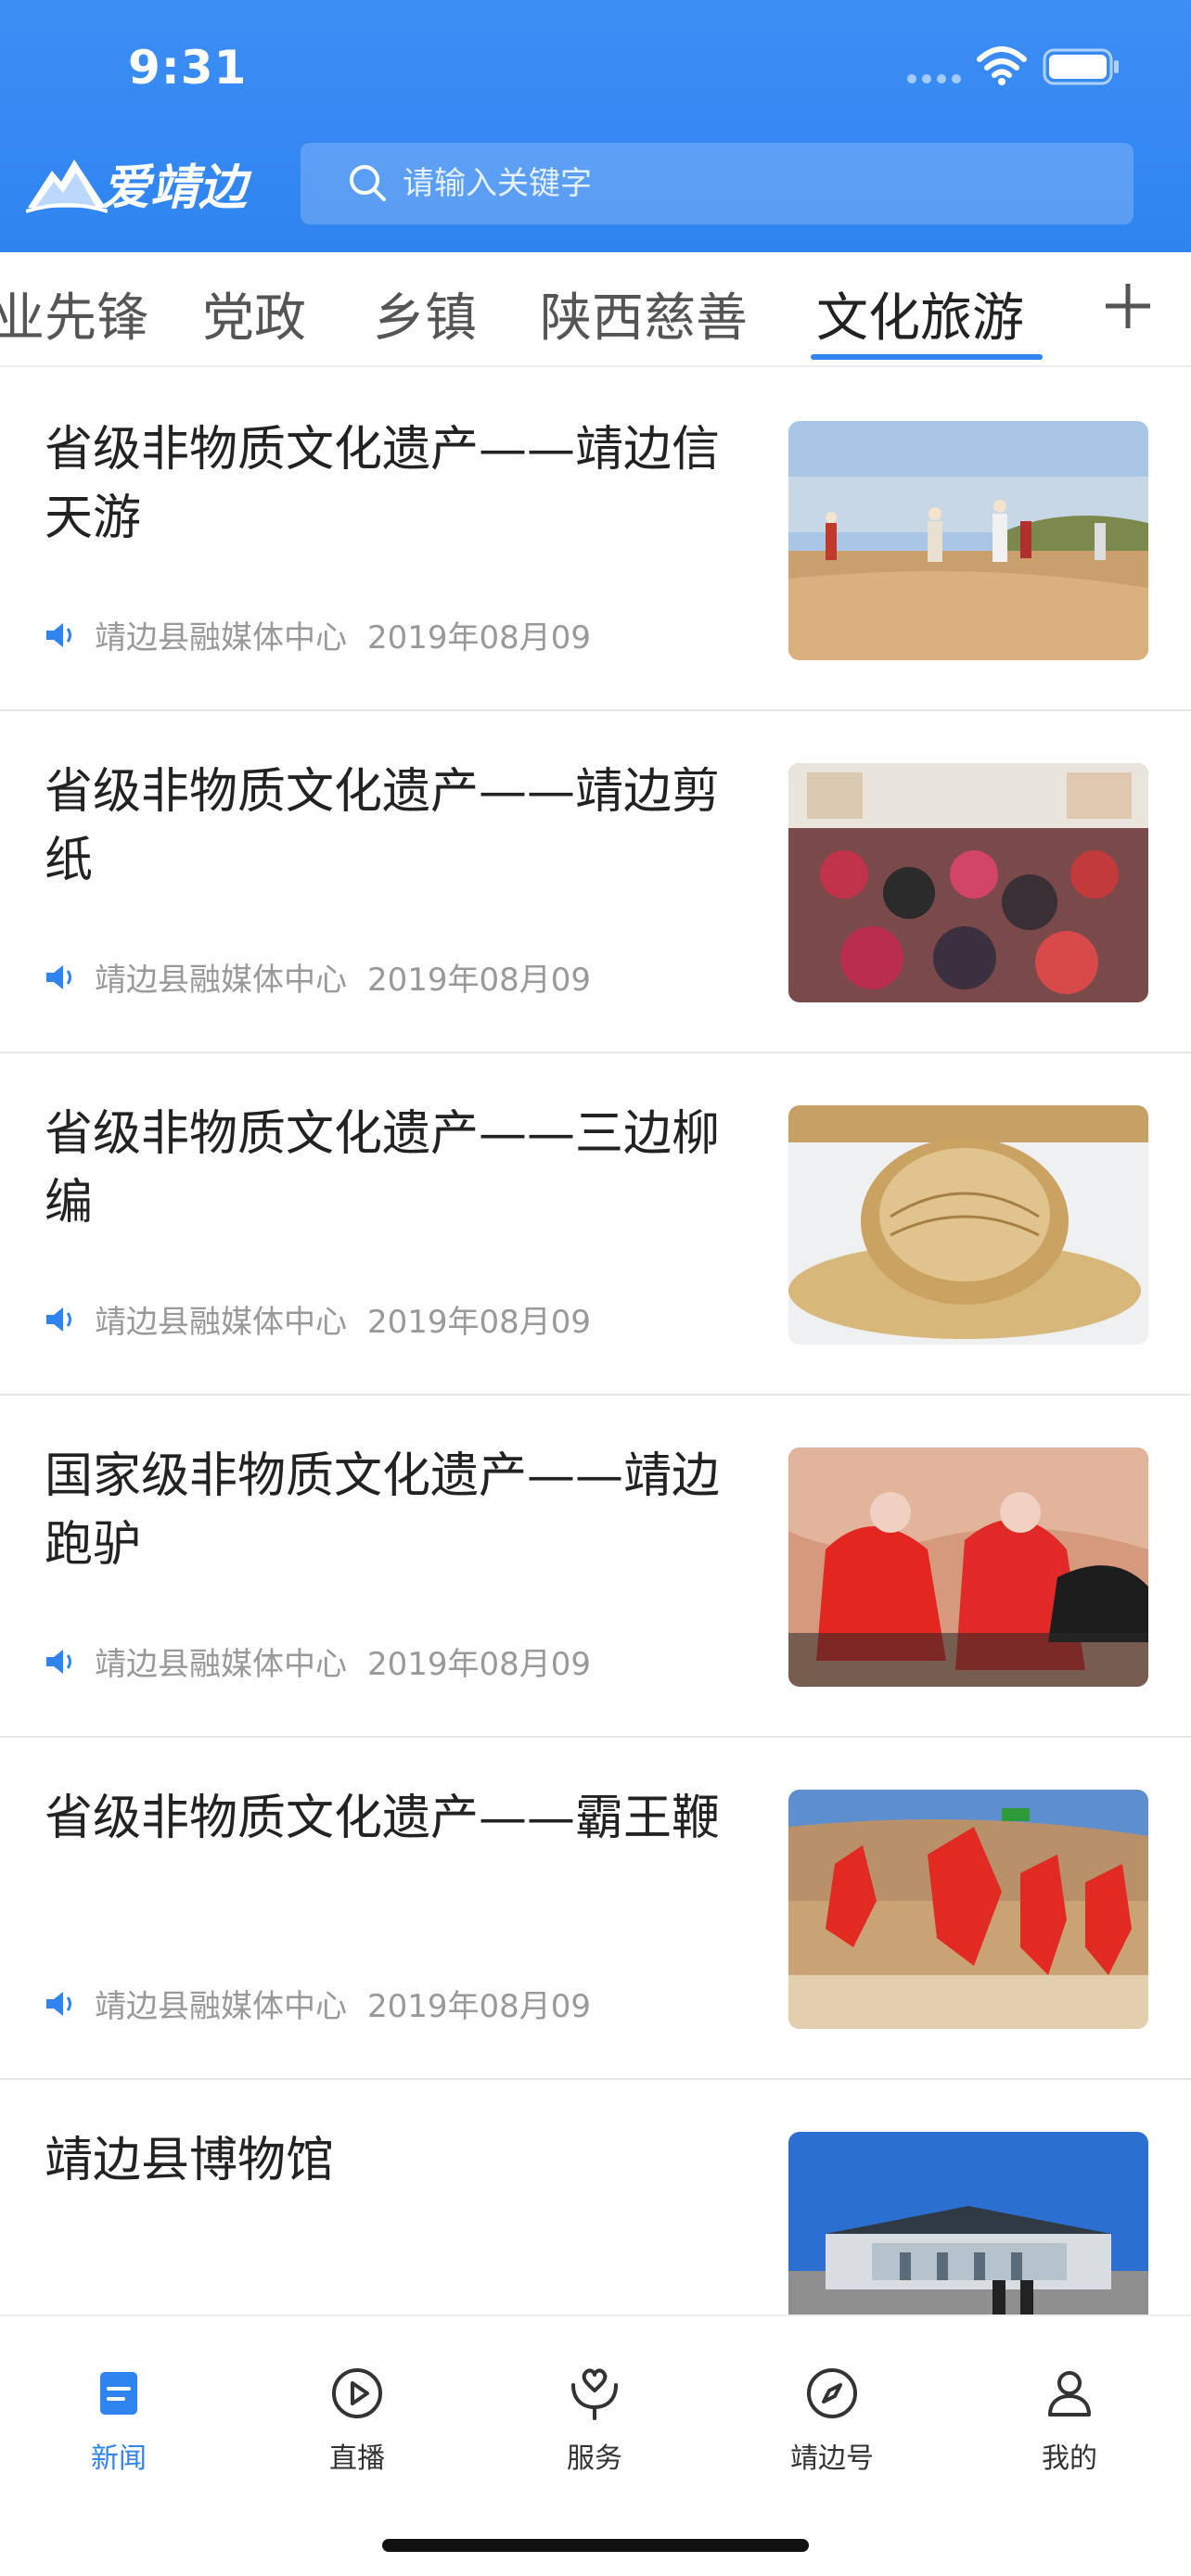 The image size is (1191, 2576). I want to click on news-item: 省级非物质文化遗产——靖边剪纸 靖边县融媒体中心 2019年08月09, so click(595, 882).